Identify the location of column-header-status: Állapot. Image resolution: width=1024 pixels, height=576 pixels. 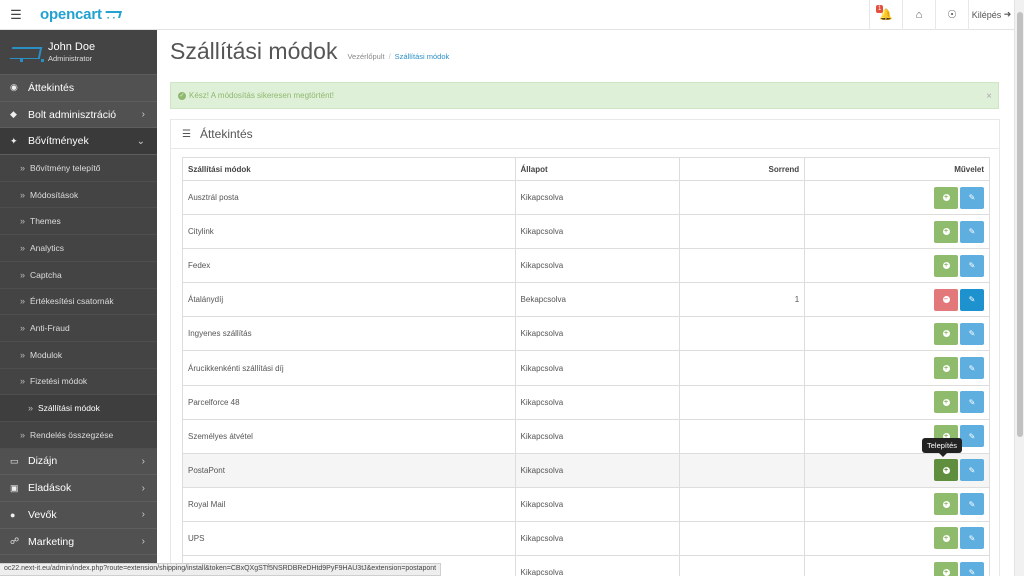
(597, 169).